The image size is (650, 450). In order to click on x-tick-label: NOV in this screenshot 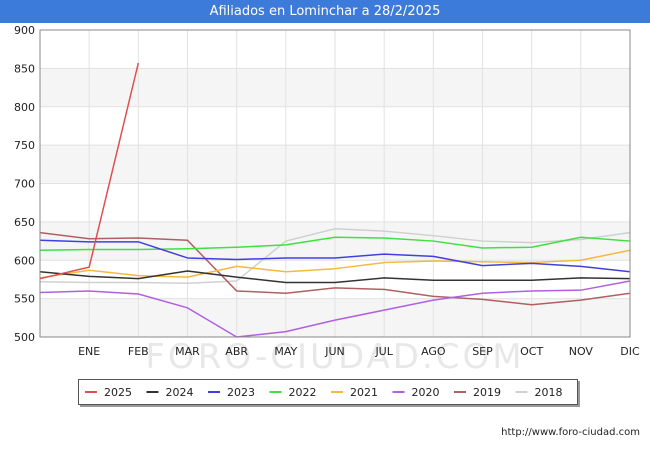, I will do `click(581, 351)`.